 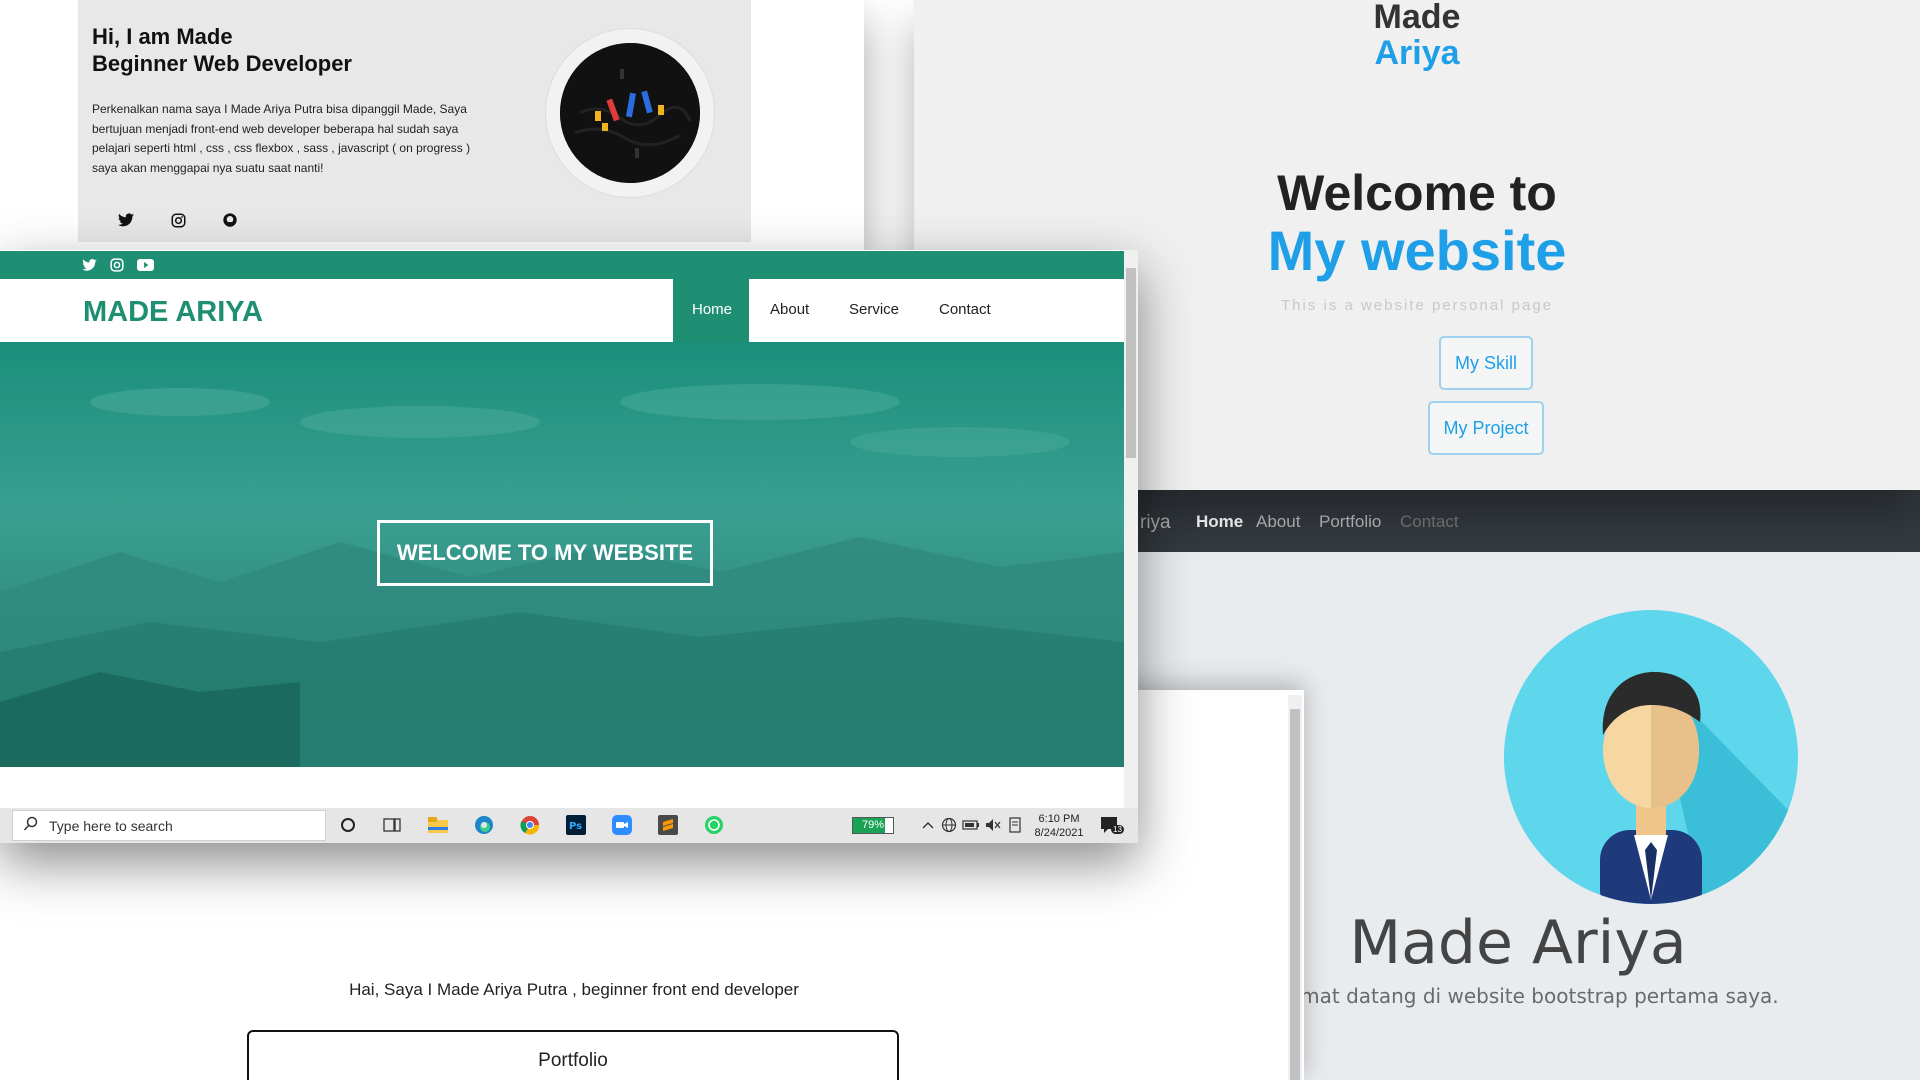 I want to click on chevron-up-icon, so click(x=928, y=825).